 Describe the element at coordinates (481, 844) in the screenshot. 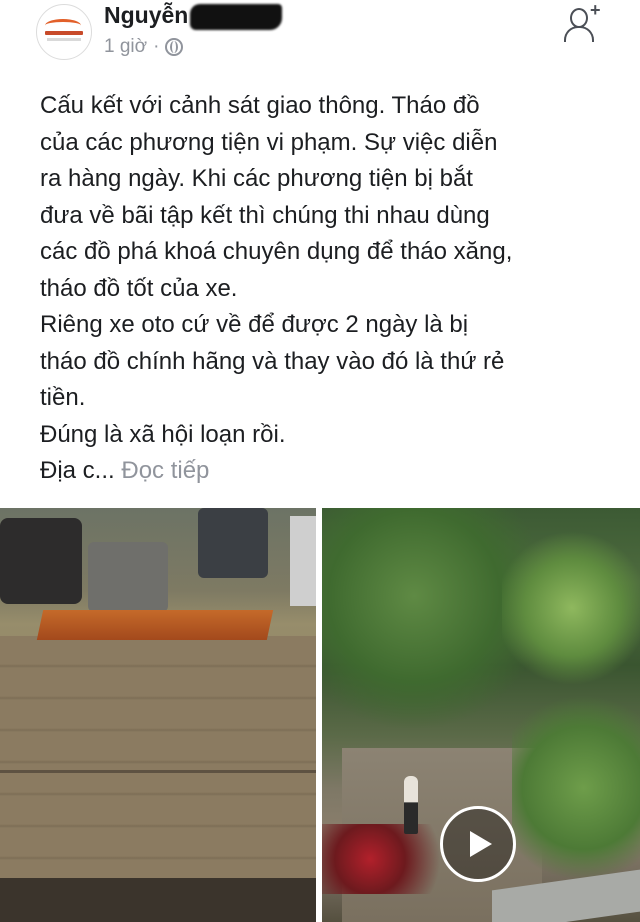

I see `play-icon` at that location.